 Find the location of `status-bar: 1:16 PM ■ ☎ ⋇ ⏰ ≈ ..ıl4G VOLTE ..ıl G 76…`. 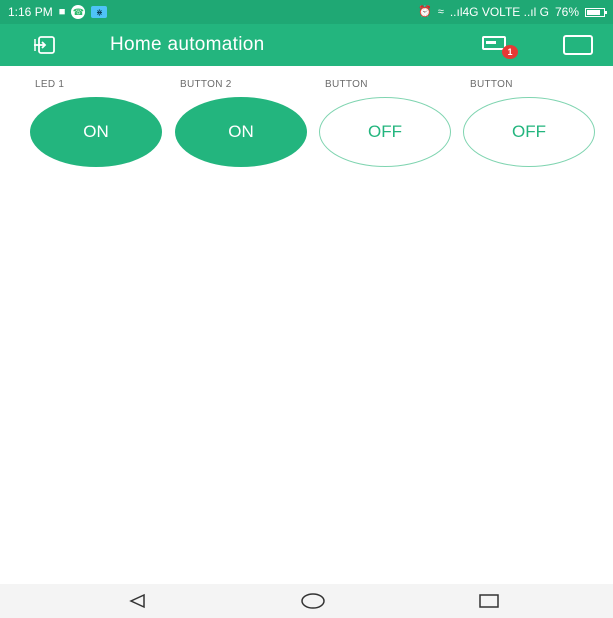

status-bar: 1:16 PM ■ ☎ ⋇ ⏰ ≈ ..ıl4G VOLTE ..ıl G 76… is located at coordinates (306, 12).